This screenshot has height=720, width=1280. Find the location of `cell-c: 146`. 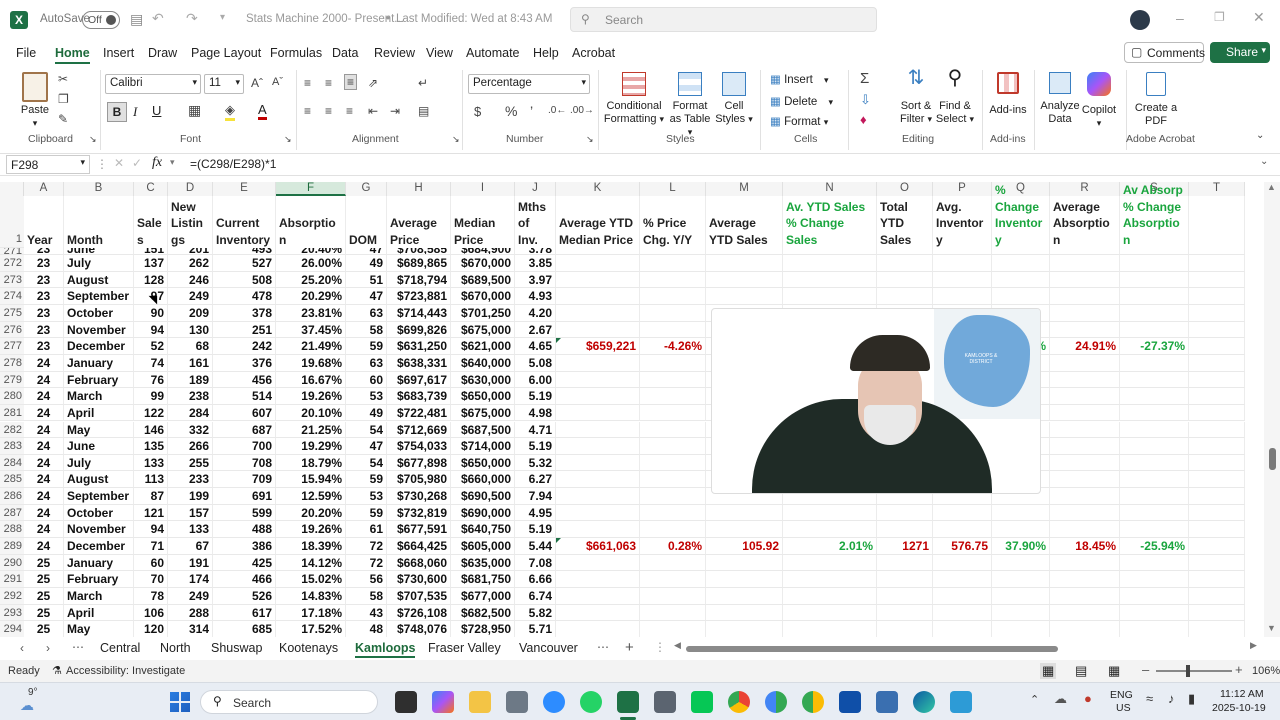

cell-c: 146 is located at coordinates (151, 430).